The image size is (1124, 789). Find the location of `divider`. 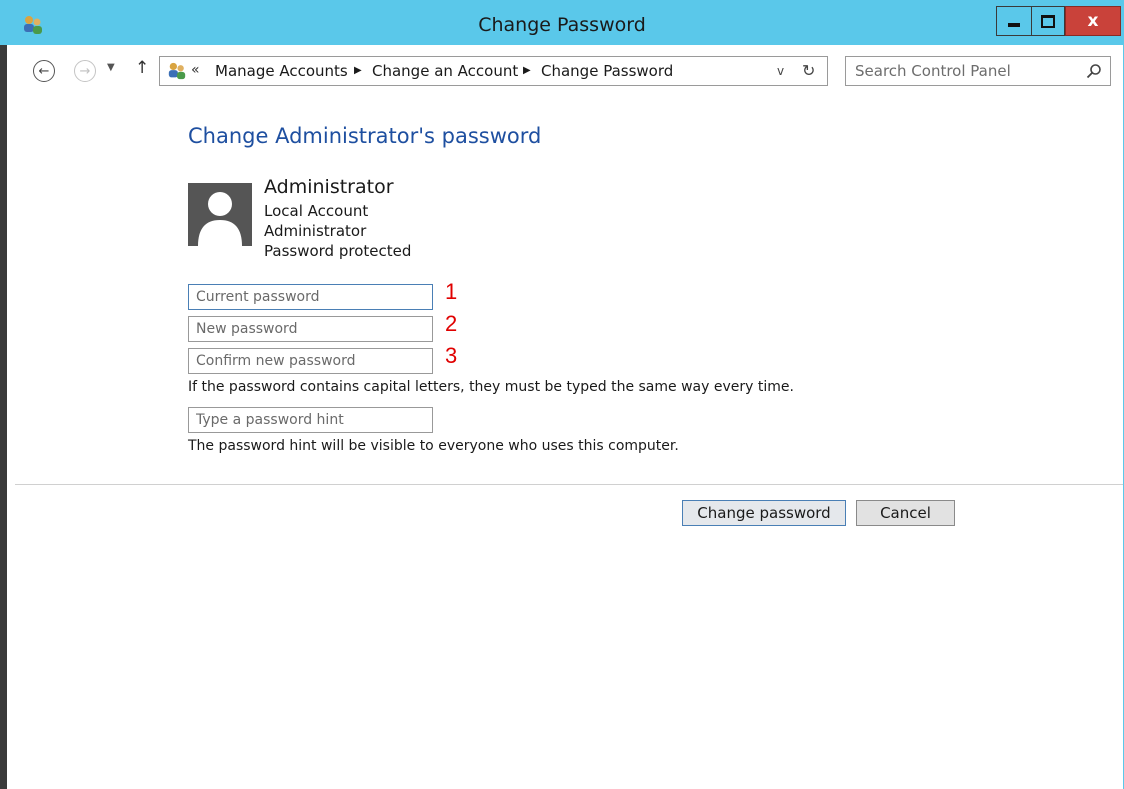

divider is located at coordinates (569, 484).